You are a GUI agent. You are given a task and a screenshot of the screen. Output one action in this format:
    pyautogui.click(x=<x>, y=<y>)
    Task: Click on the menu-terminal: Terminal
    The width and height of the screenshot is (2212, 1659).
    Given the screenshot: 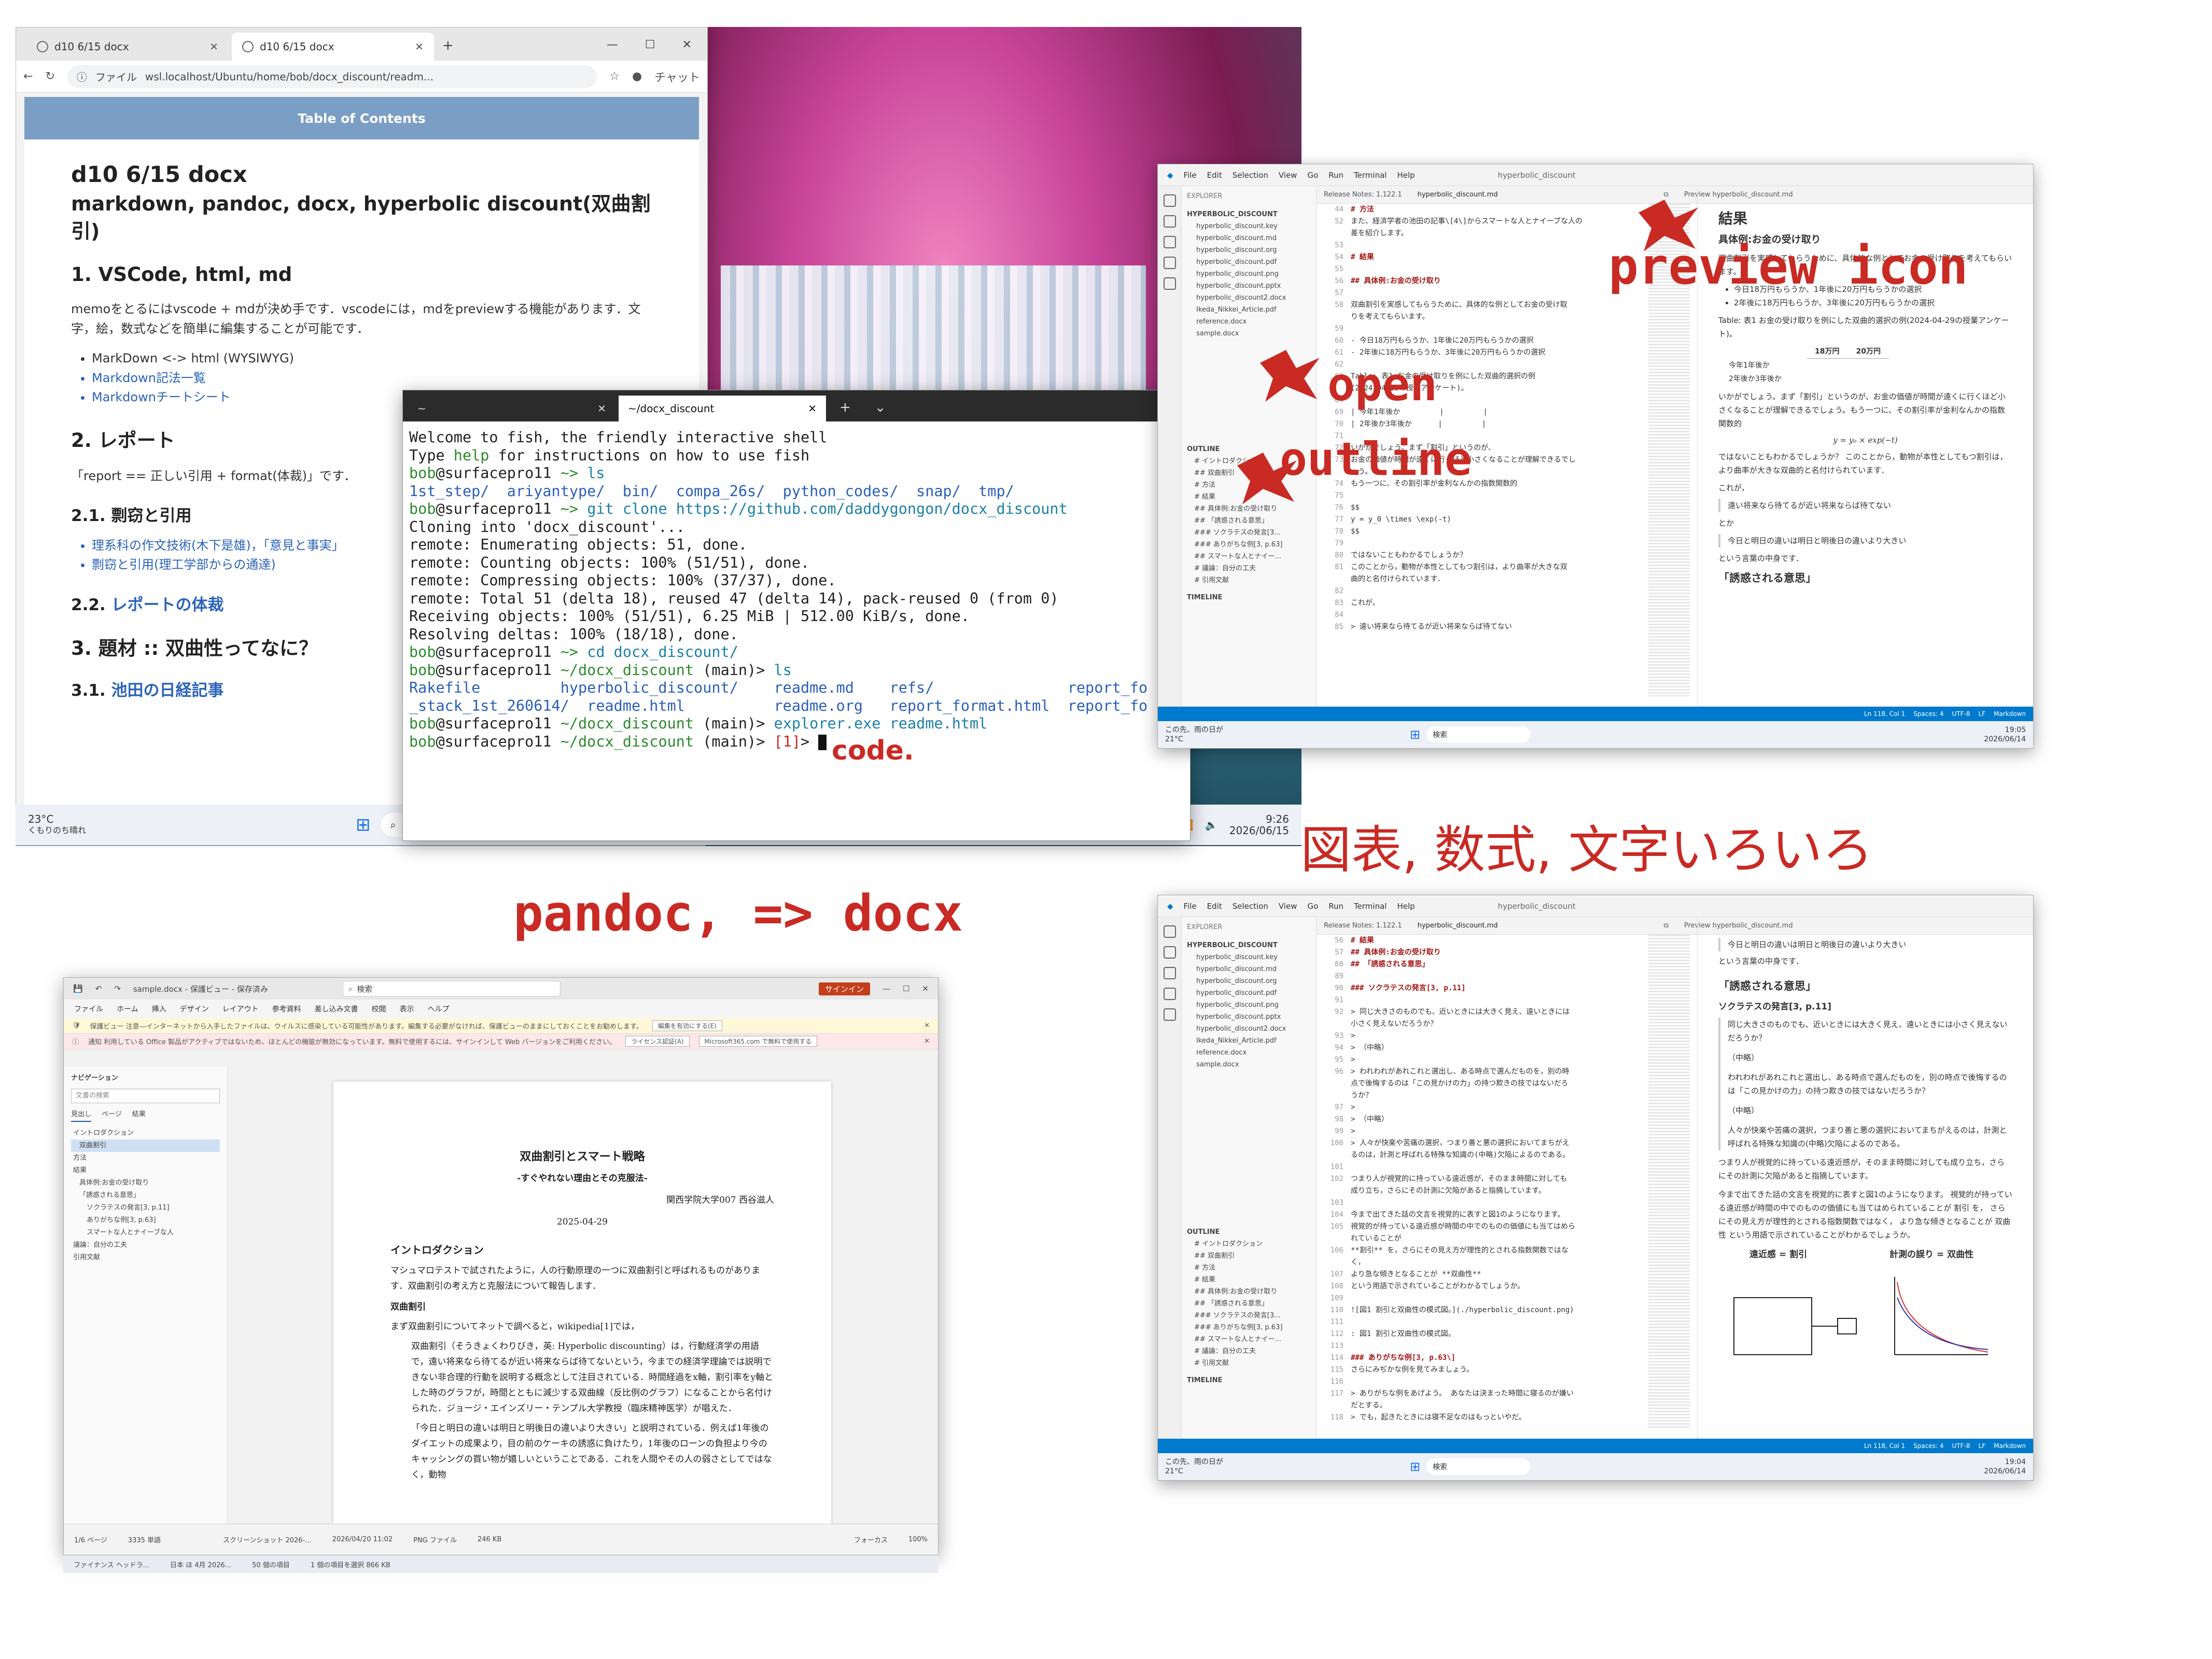 What is the action you would take?
    pyautogui.click(x=1370, y=175)
    